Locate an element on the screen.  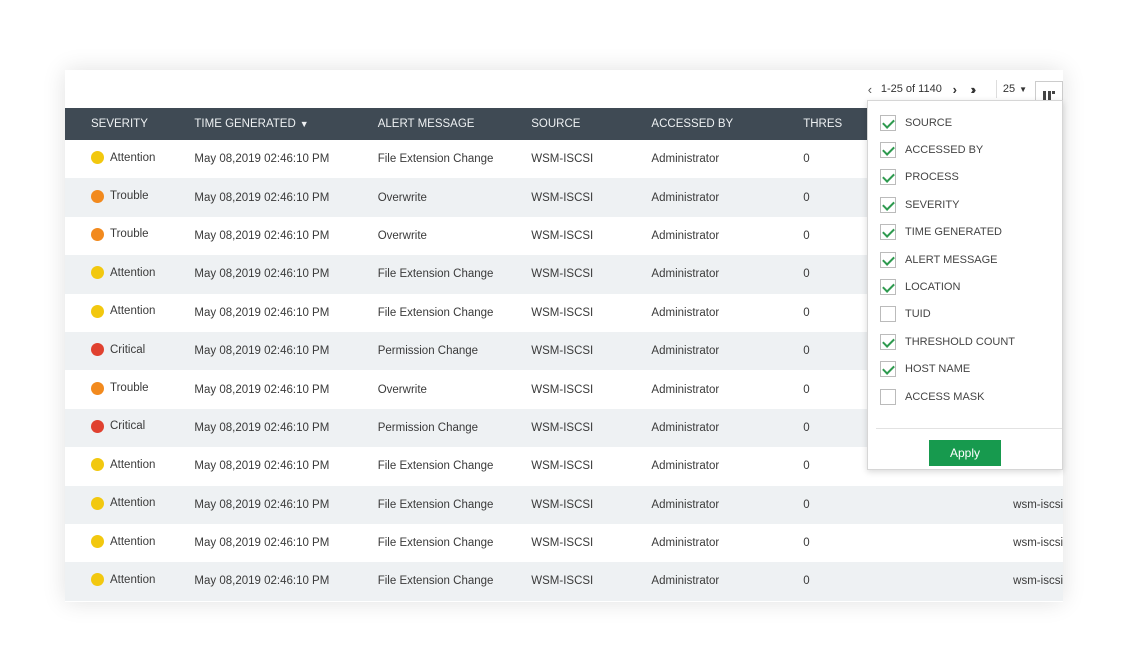
column-option: ACCESSED BY is located at coordinates (965, 149).